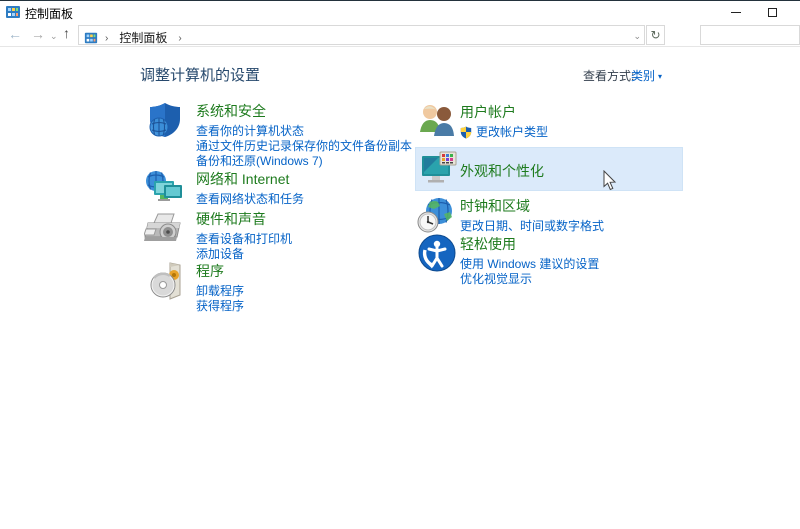  What do you see at coordinates (244, 254) in the screenshot?
I see `link-add-device: 添加设备` at bounding box center [244, 254].